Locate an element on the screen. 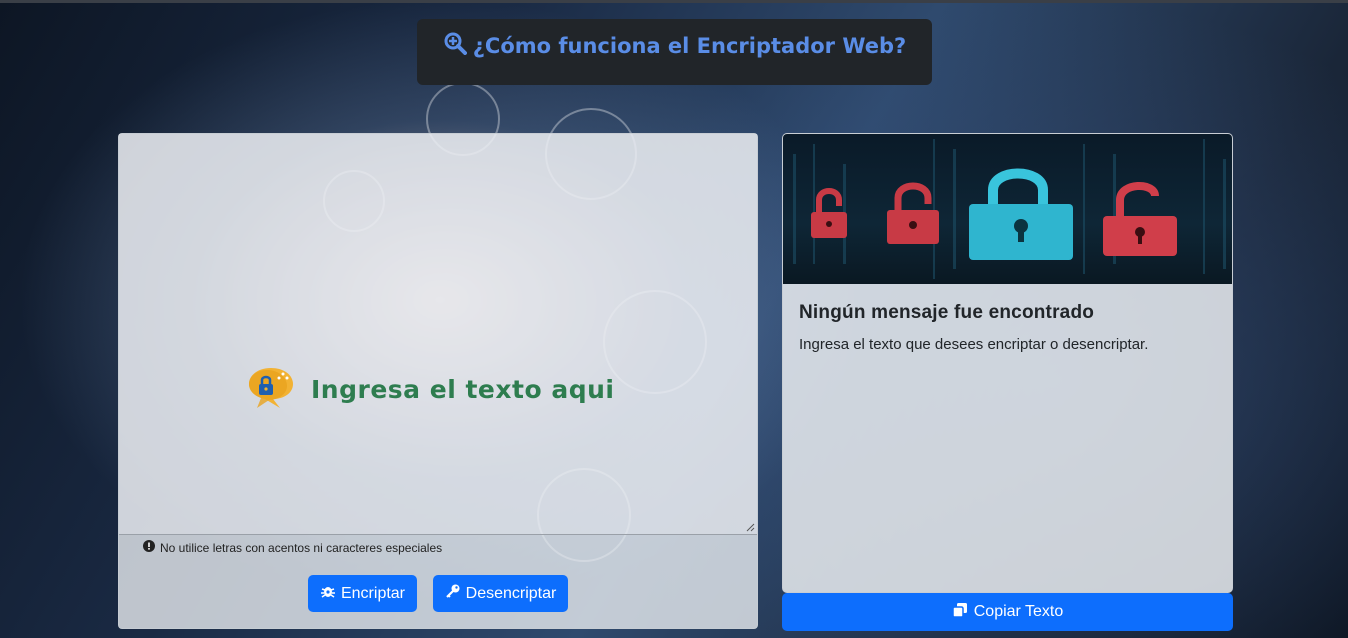 This screenshot has height=638, width=1348. page-title: ¿Cómo funciona el Encriptador Web? is located at coordinates (674, 45).